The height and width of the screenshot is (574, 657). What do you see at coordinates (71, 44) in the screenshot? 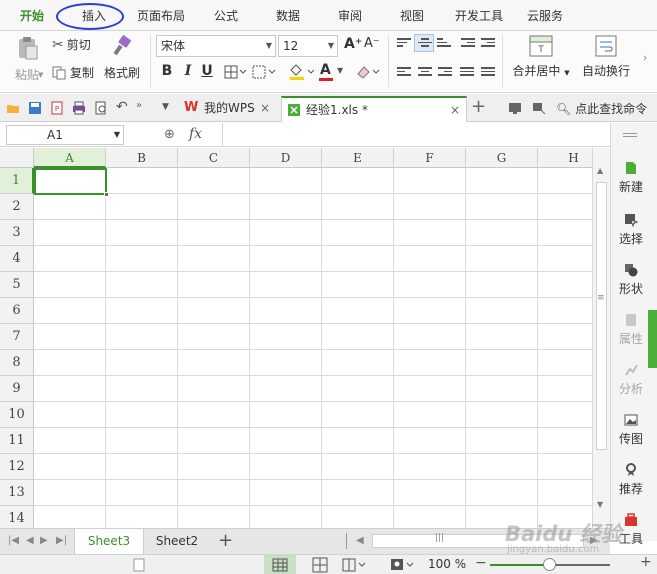
I see `cut-button: ✂ 剪切` at bounding box center [71, 44].